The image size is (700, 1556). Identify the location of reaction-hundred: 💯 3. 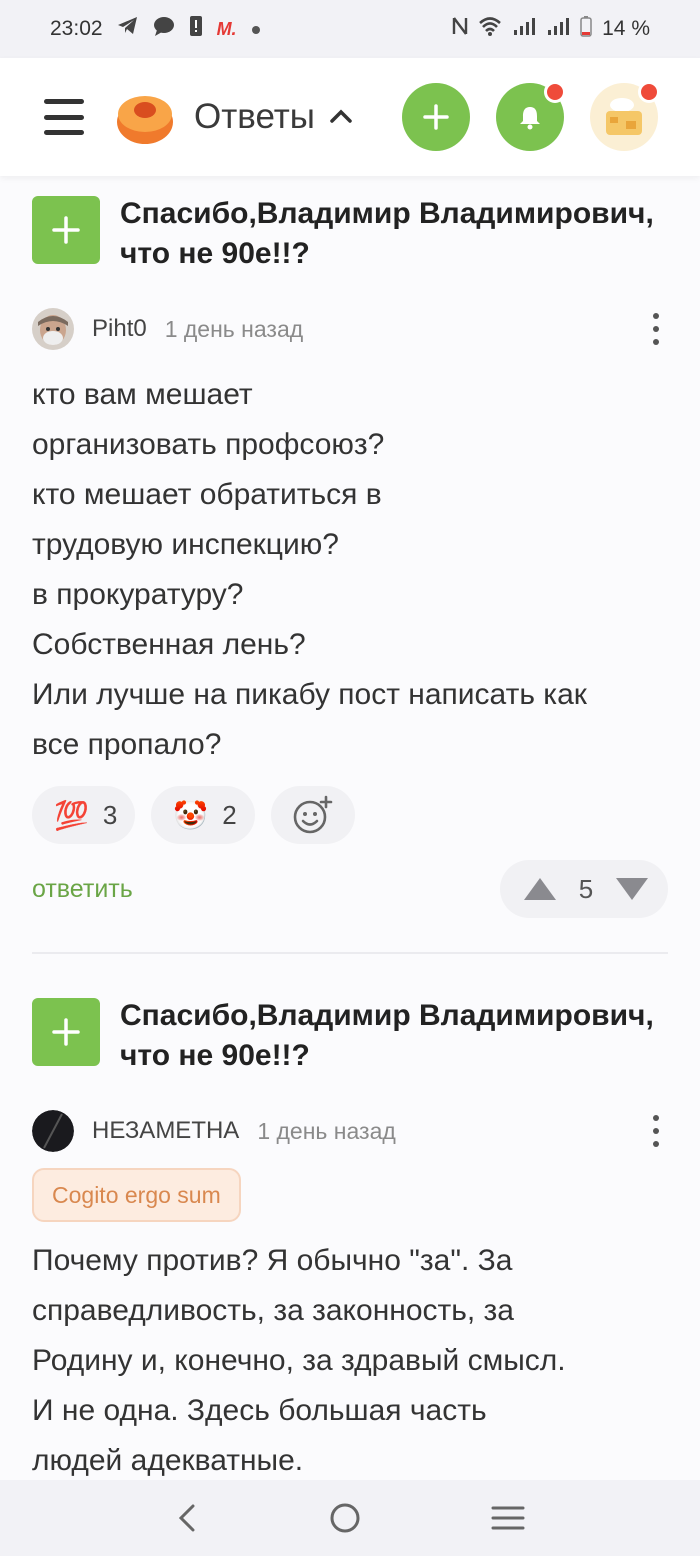
(84, 815).